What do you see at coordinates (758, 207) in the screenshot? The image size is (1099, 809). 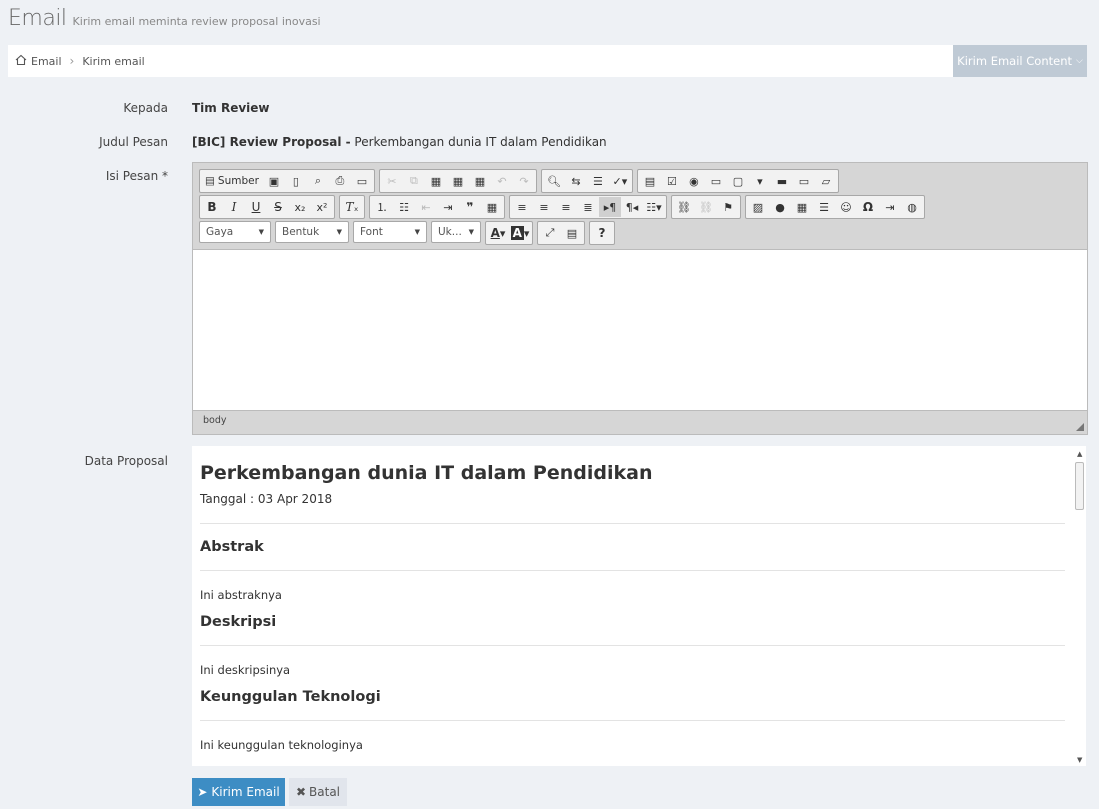 I see `image-icon: ▨` at bounding box center [758, 207].